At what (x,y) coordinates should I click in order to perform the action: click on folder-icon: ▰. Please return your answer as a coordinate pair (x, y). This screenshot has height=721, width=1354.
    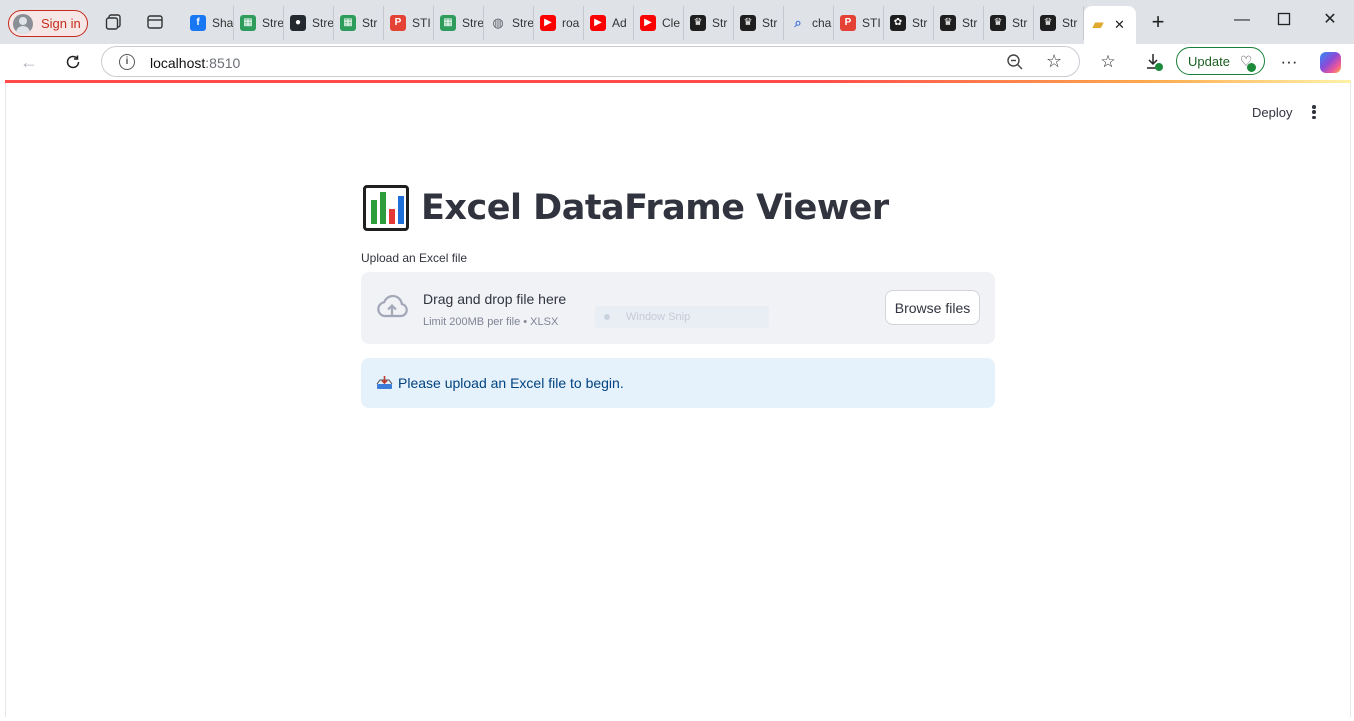
    Looking at the image, I should click on (1098, 24).